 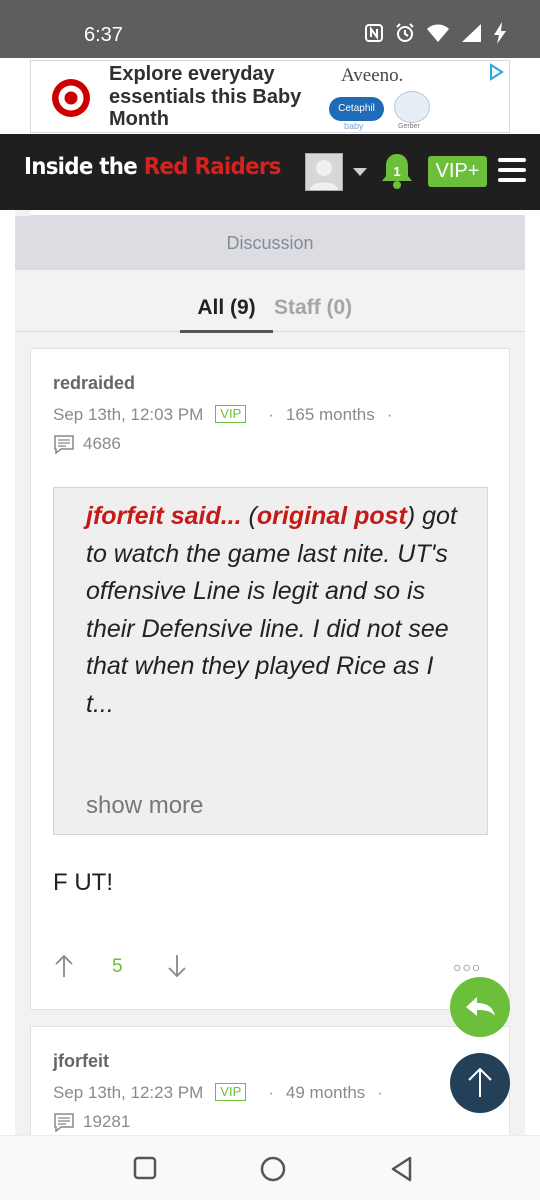 I want to click on post-author: jforfeit, so click(x=81, y=1061).